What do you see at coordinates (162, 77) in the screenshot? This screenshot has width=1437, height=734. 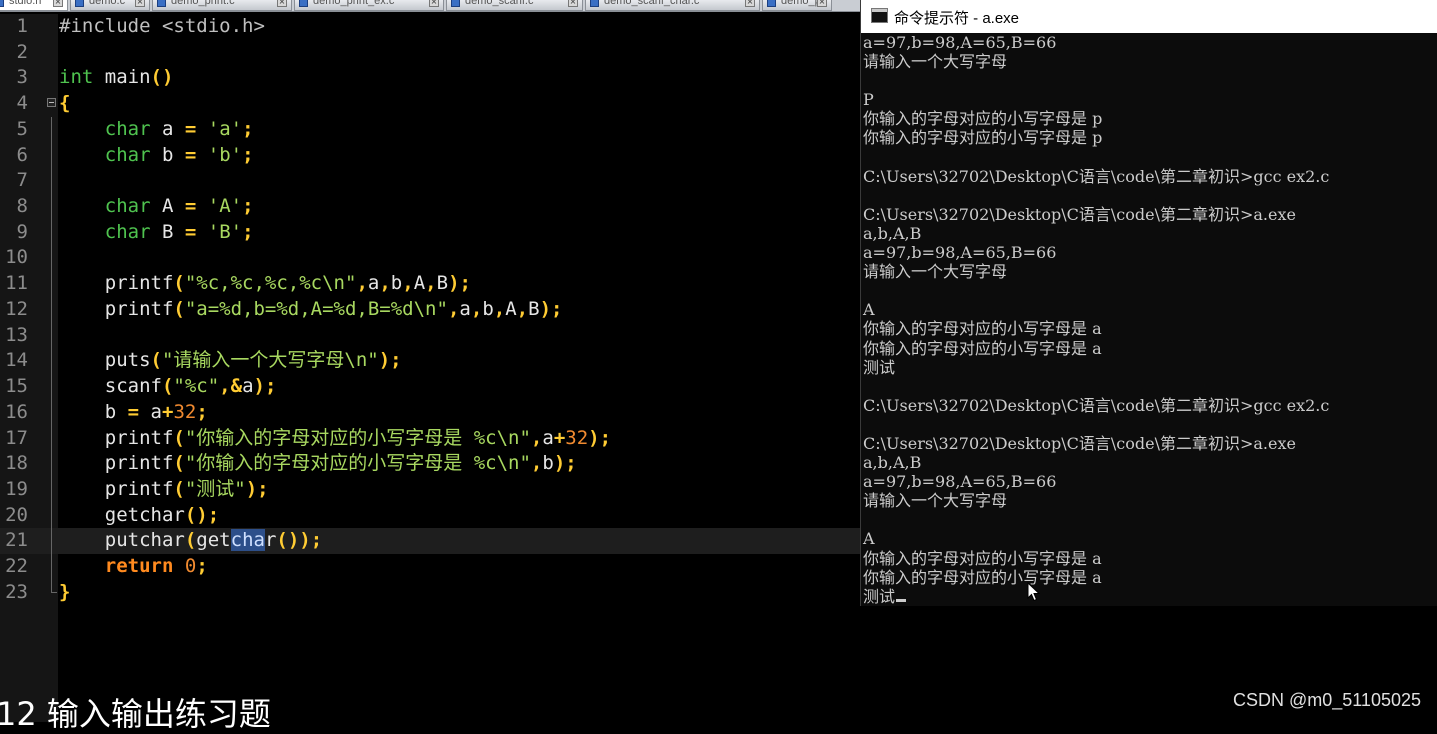 I see `code-token: ()` at bounding box center [162, 77].